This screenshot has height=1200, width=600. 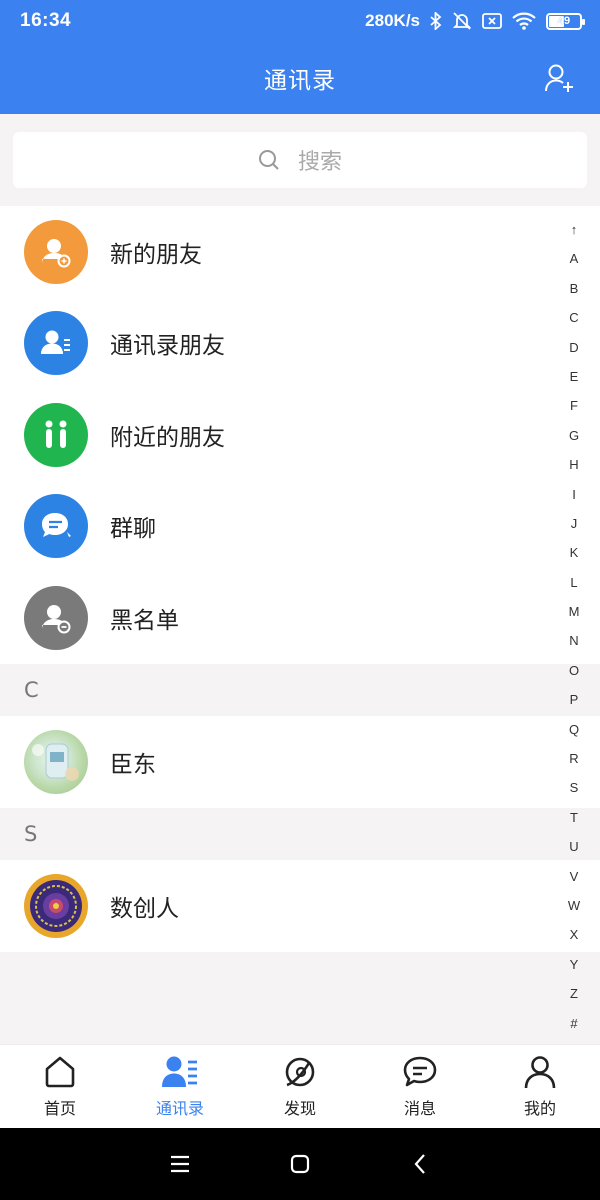 What do you see at coordinates (133, 765) in the screenshot?
I see `contact-name: 臣东` at bounding box center [133, 765].